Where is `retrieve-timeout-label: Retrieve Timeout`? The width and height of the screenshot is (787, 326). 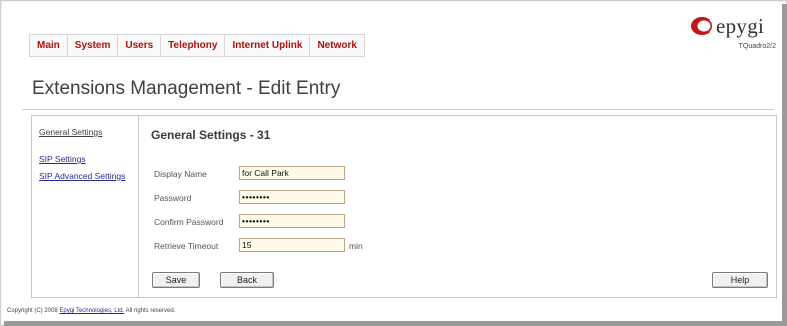
retrieve-timeout-label: Retrieve Timeout is located at coordinates (186, 246).